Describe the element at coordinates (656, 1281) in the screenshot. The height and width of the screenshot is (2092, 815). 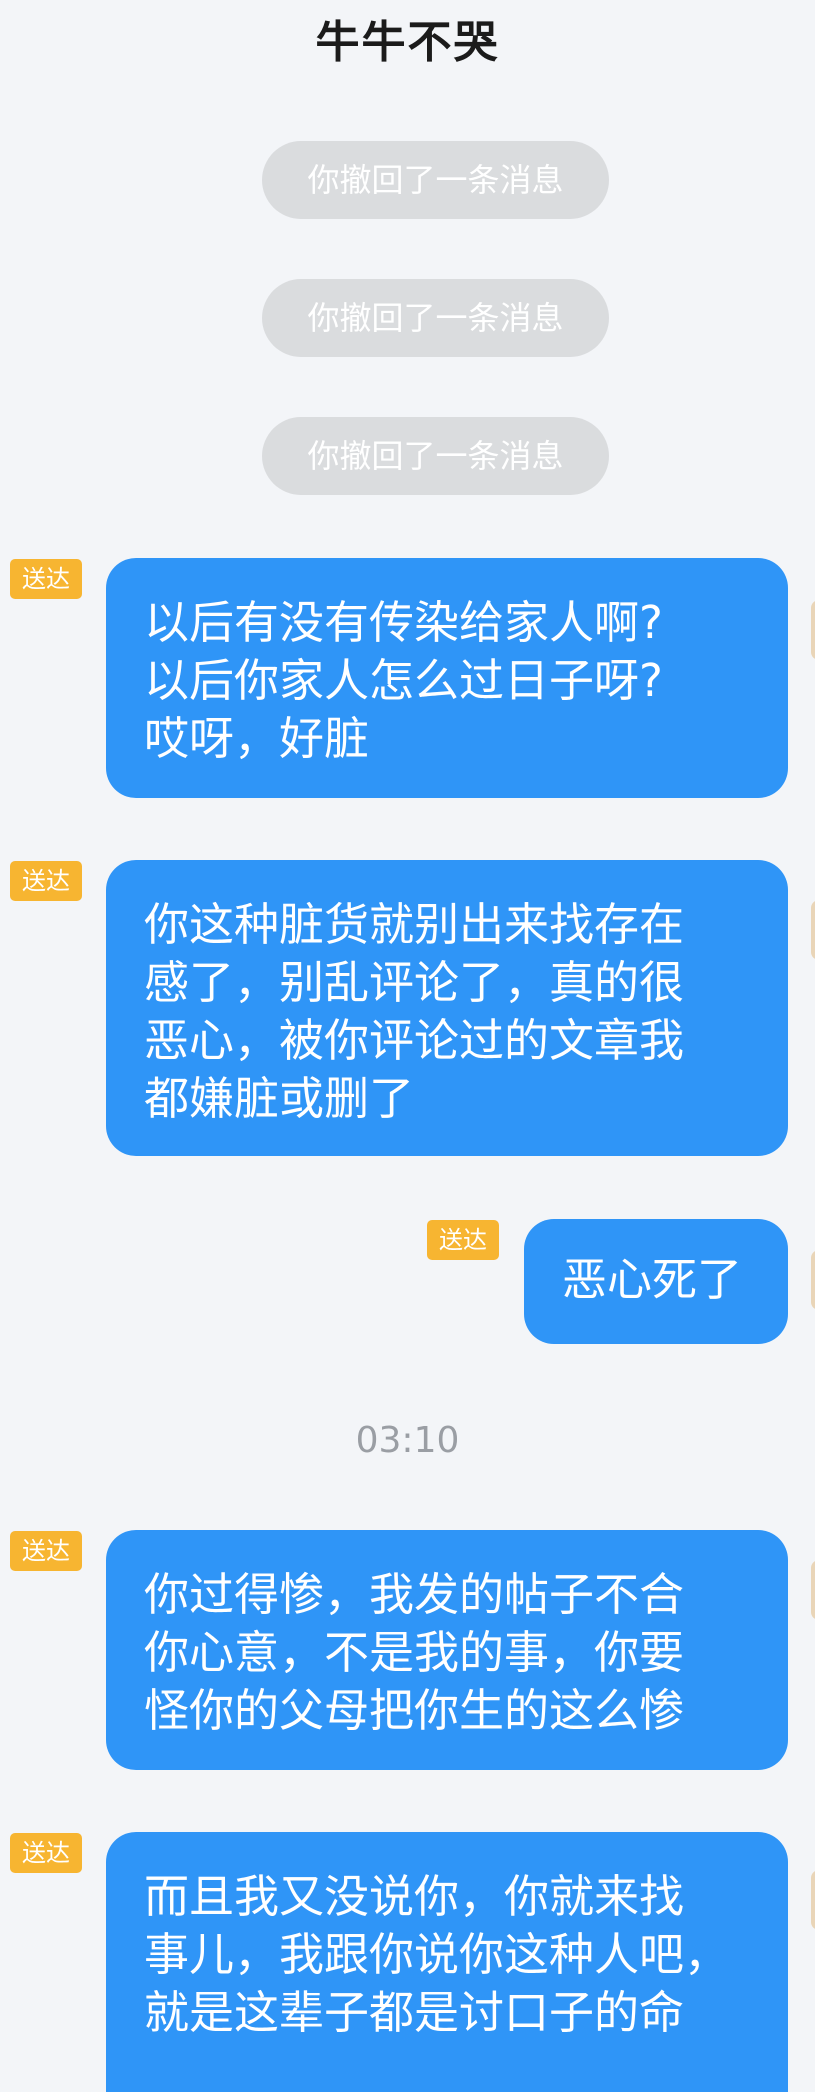
I see `message-bubble: 恶心死了` at that location.